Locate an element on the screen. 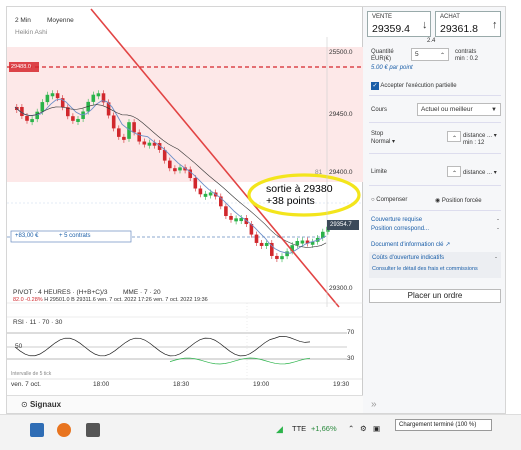  couverture-value: - is located at coordinates (498, 220).